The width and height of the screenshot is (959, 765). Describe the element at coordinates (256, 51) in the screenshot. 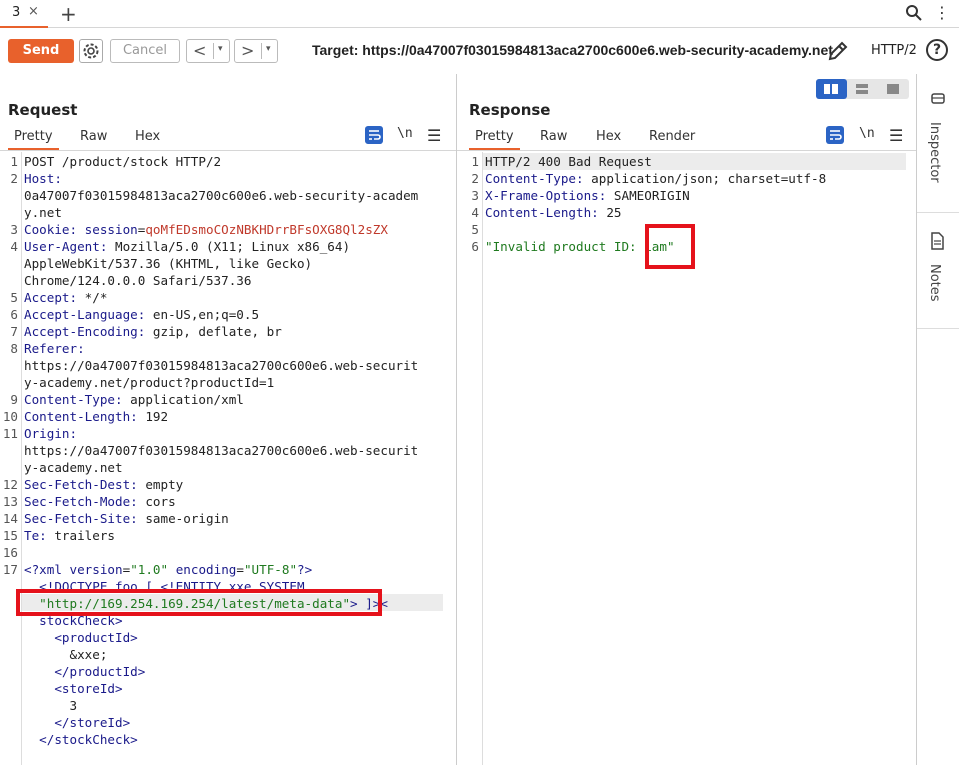

I see `forward-button: > ▾` at that location.